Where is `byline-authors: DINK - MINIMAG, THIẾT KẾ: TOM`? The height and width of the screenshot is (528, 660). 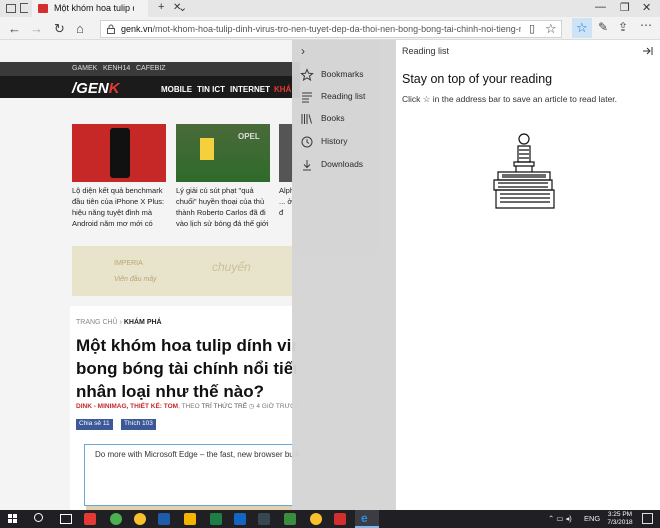
byline-authors: DINK - MINIMAG, THIẾT KẾ: TOM is located at coordinates (127, 406).